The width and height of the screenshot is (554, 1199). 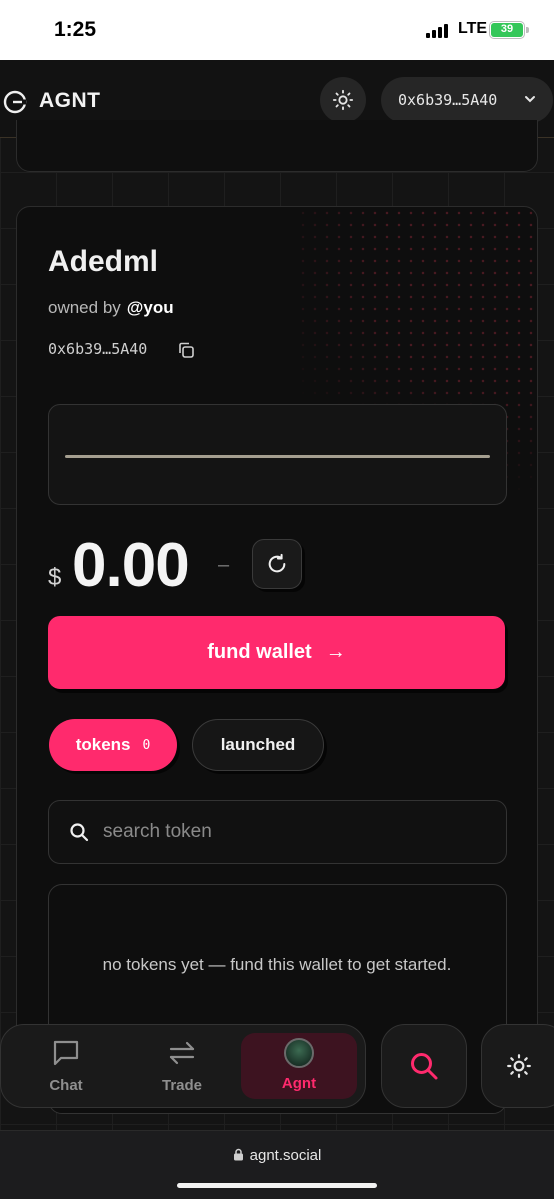 I want to click on status-bar: 1:25 LTE 39, so click(x=277, y=30).